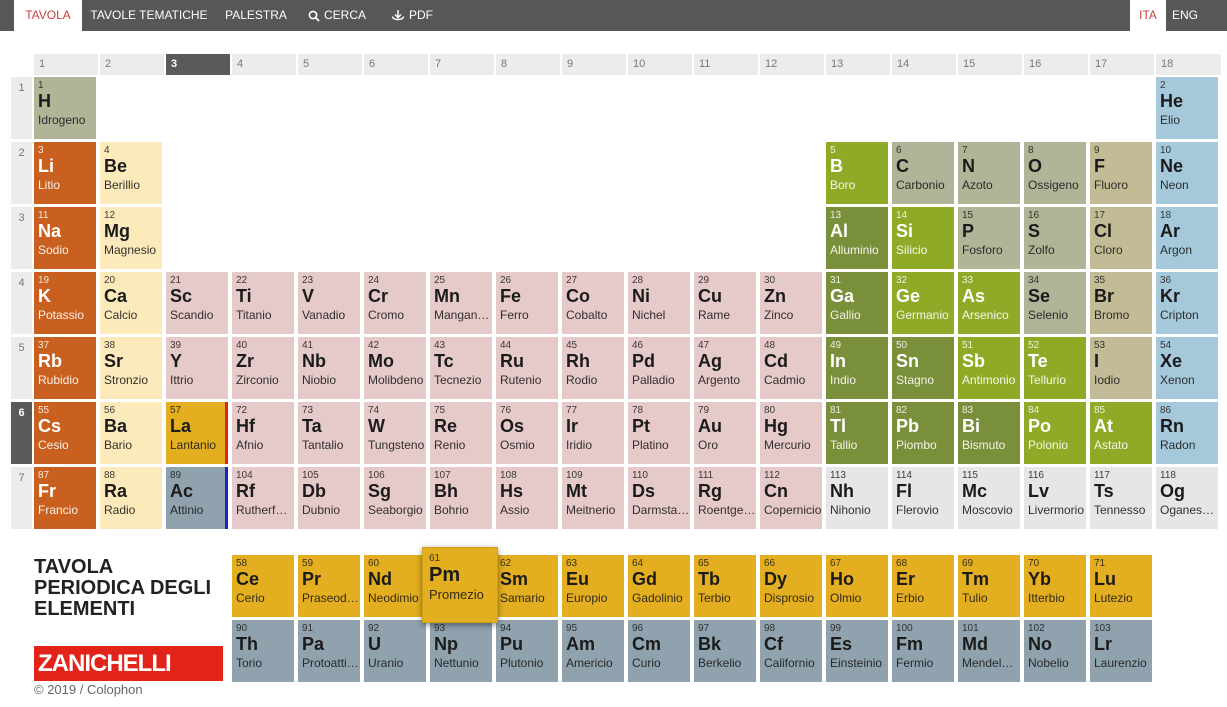  Describe the element at coordinates (256, 15) in the screenshot. I see `nav-palestra: PALESTRA` at that location.